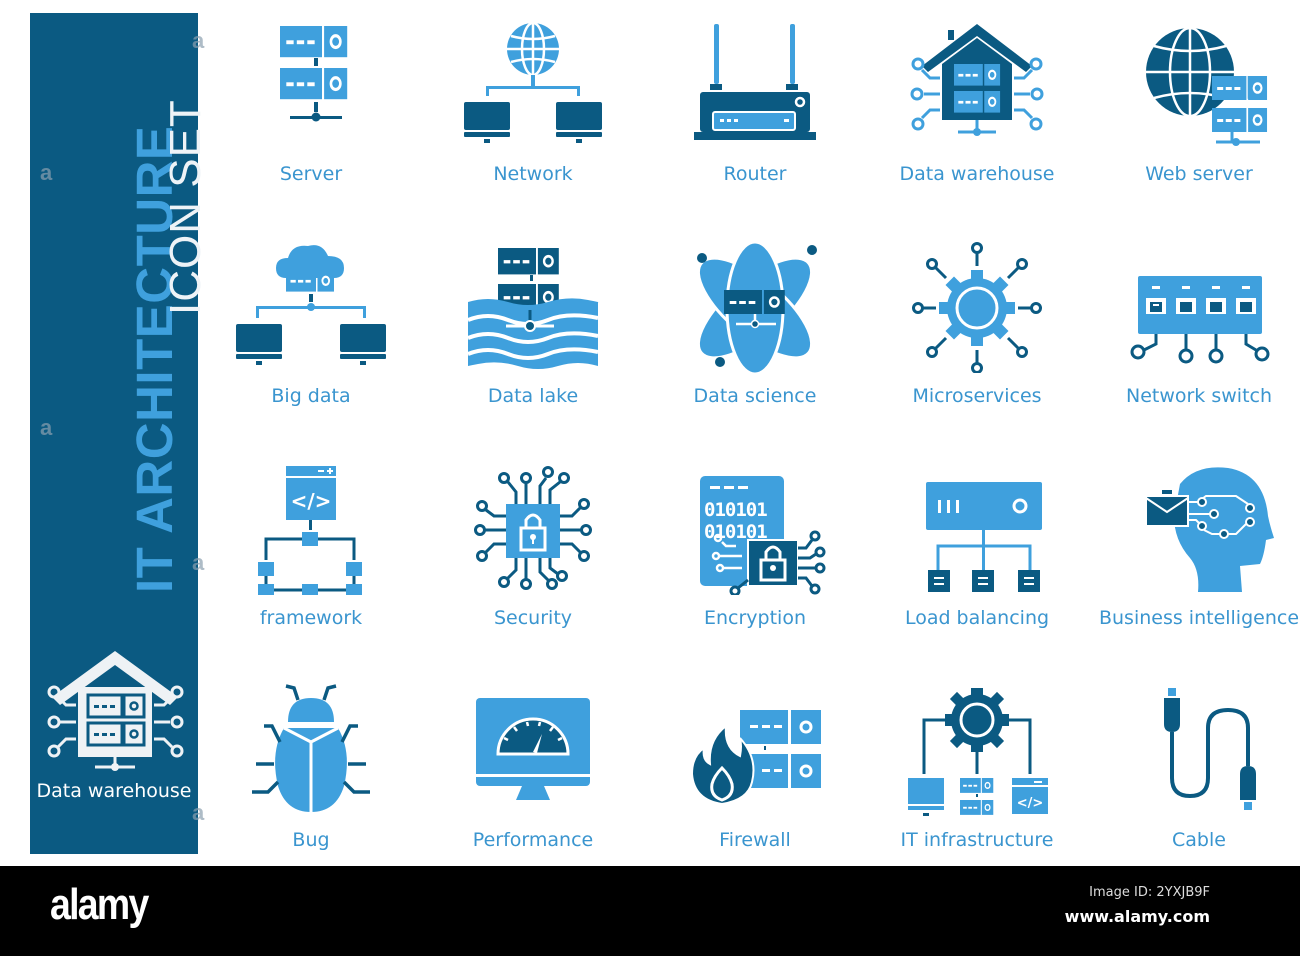 Image resolution: width=1300 pixels, height=956 pixels. I want to click on framework-icon: </>, so click(310, 530).